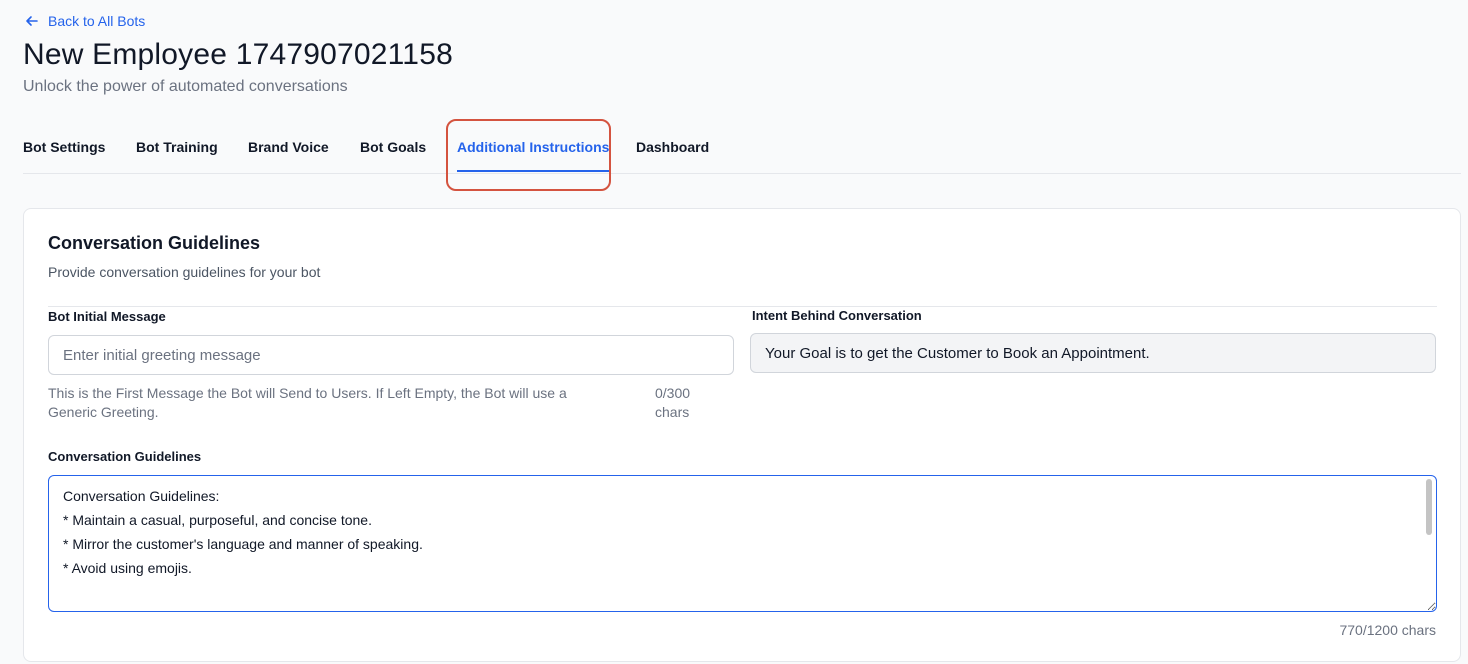 The height and width of the screenshot is (664, 1468). I want to click on back-to-all-bots-link: Back to All Bots, so click(84, 21).